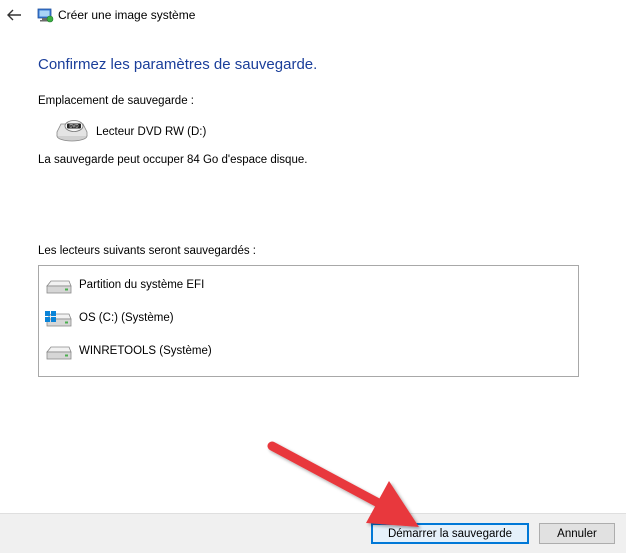 The width and height of the screenshot is (626, 553). What do you see at coordinates (127, 15) in the screenshot?
I see `window-title: Créer une image système` at bounding box center [127, 15].